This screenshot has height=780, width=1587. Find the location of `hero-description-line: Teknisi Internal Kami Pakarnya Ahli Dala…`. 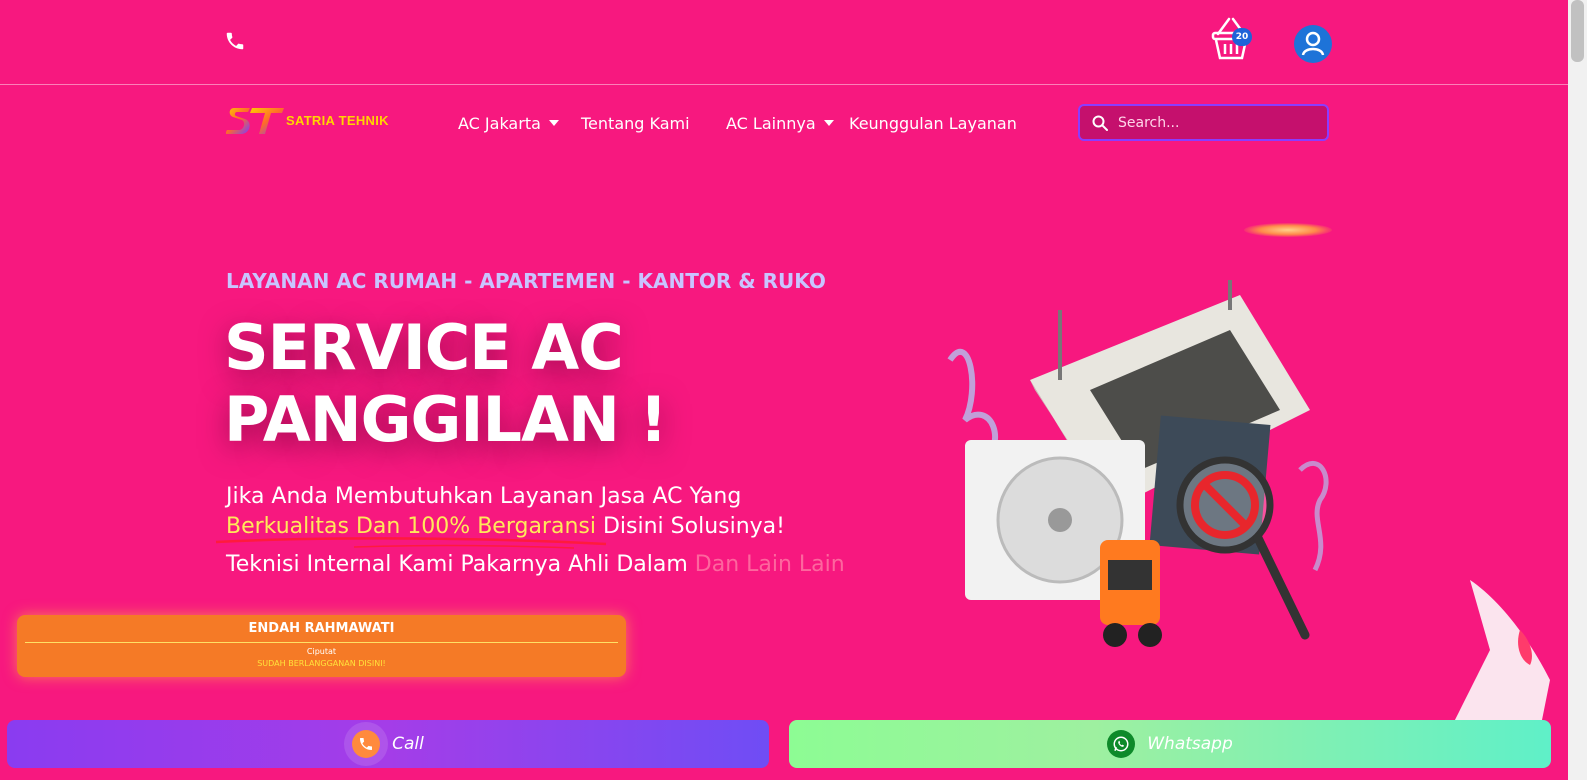

hero-description-line: Teknisi Internal Kami Pakarnya Ahli Dala… is located at coordinates (535, 564).